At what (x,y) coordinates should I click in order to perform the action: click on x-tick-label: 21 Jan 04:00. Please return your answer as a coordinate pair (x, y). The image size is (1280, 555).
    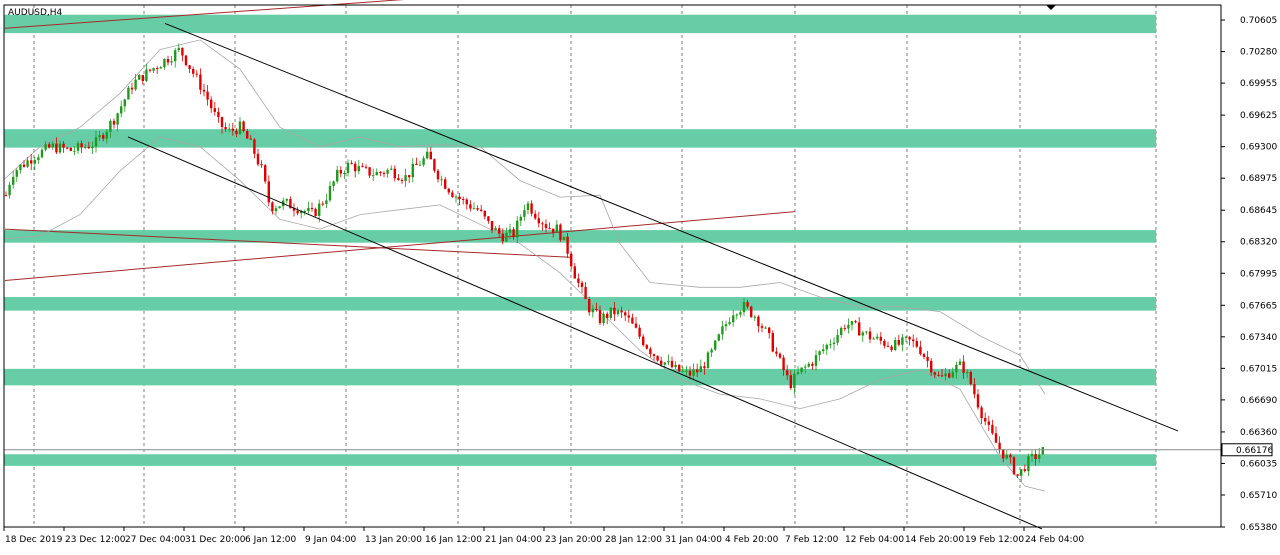
    Looking at the image, I should click on (513, 540).